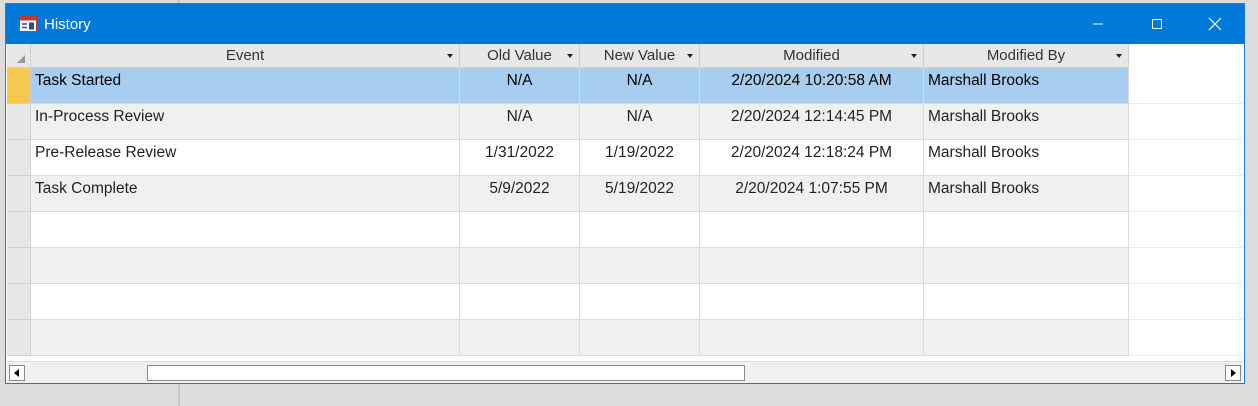  I want to click on column-header-event: Event, so click(245, 56).